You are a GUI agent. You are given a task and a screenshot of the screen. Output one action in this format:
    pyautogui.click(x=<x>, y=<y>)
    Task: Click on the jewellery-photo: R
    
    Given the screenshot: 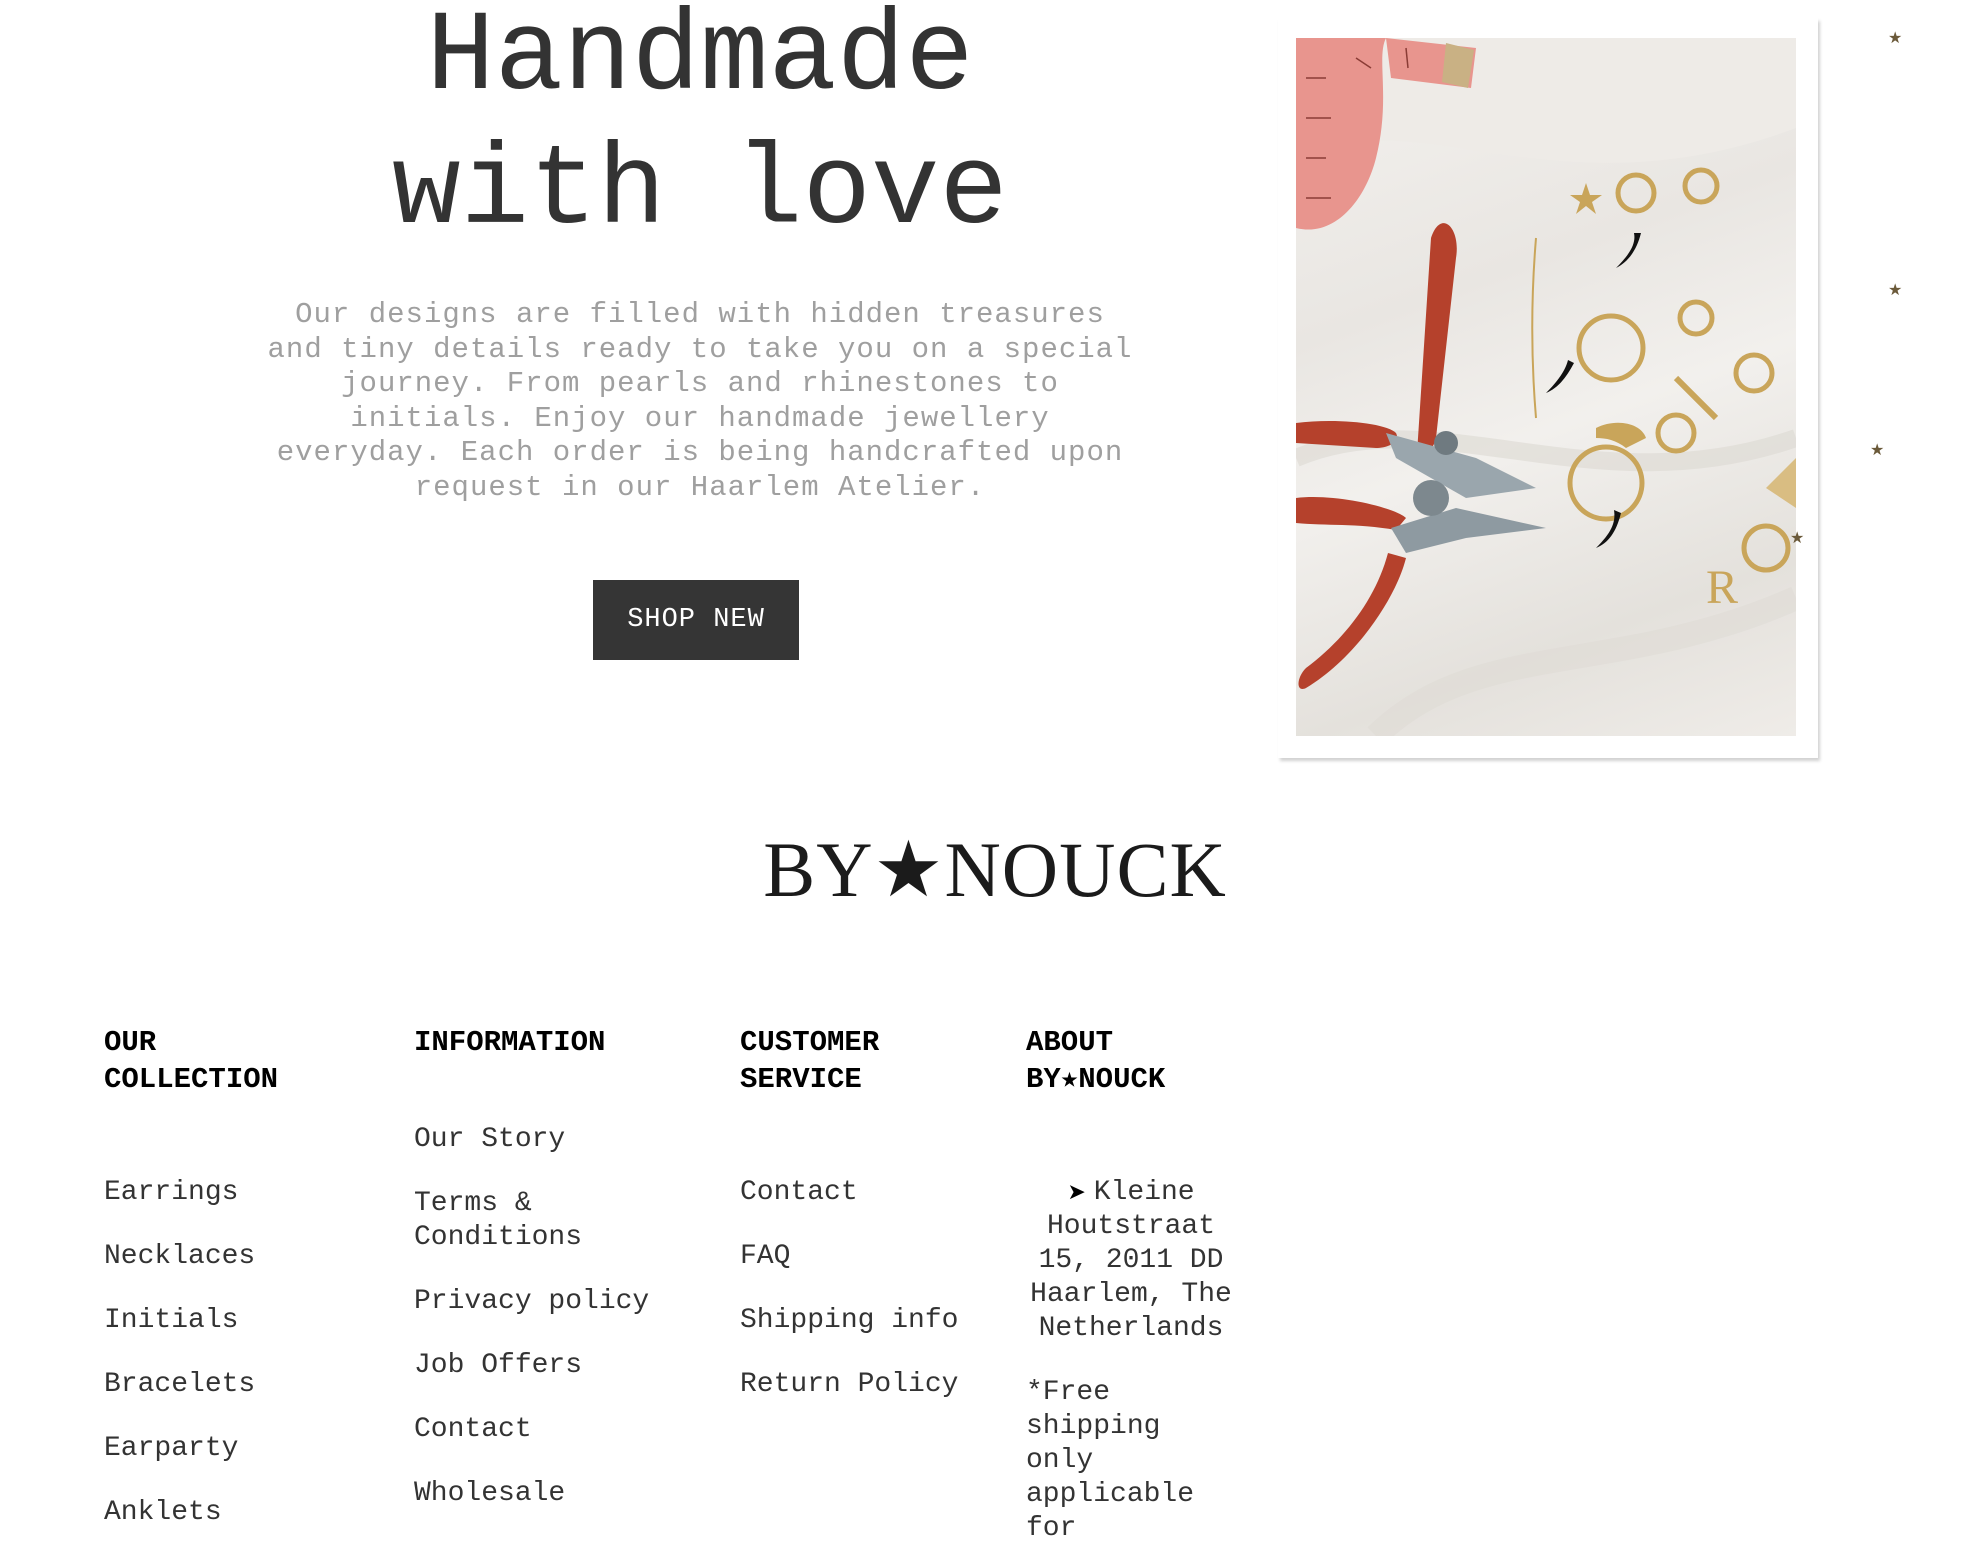 What is the action you would take?
    pyautogui.click(x=1546, y=387)
    